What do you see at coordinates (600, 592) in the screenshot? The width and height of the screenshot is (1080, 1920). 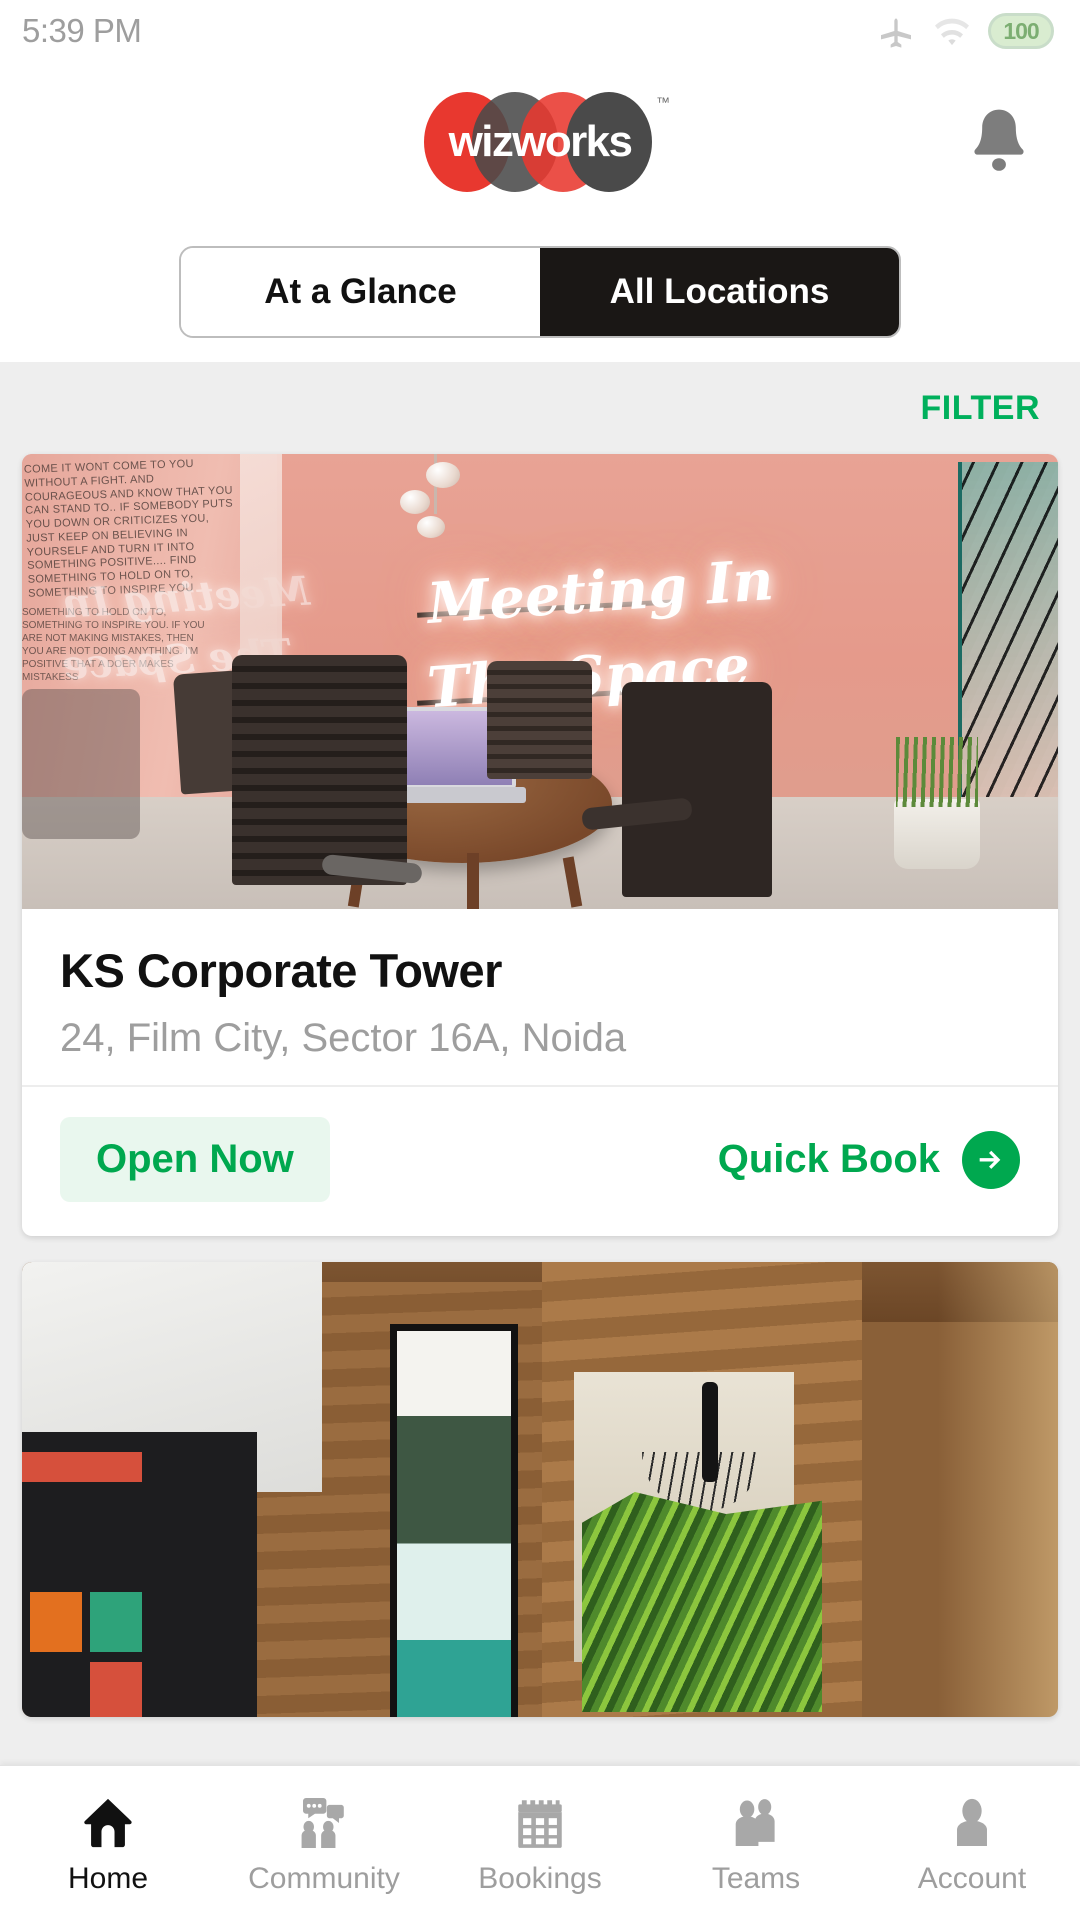 I see `neon-sign-line1: Meeting In` at bounding box center [600, 592].